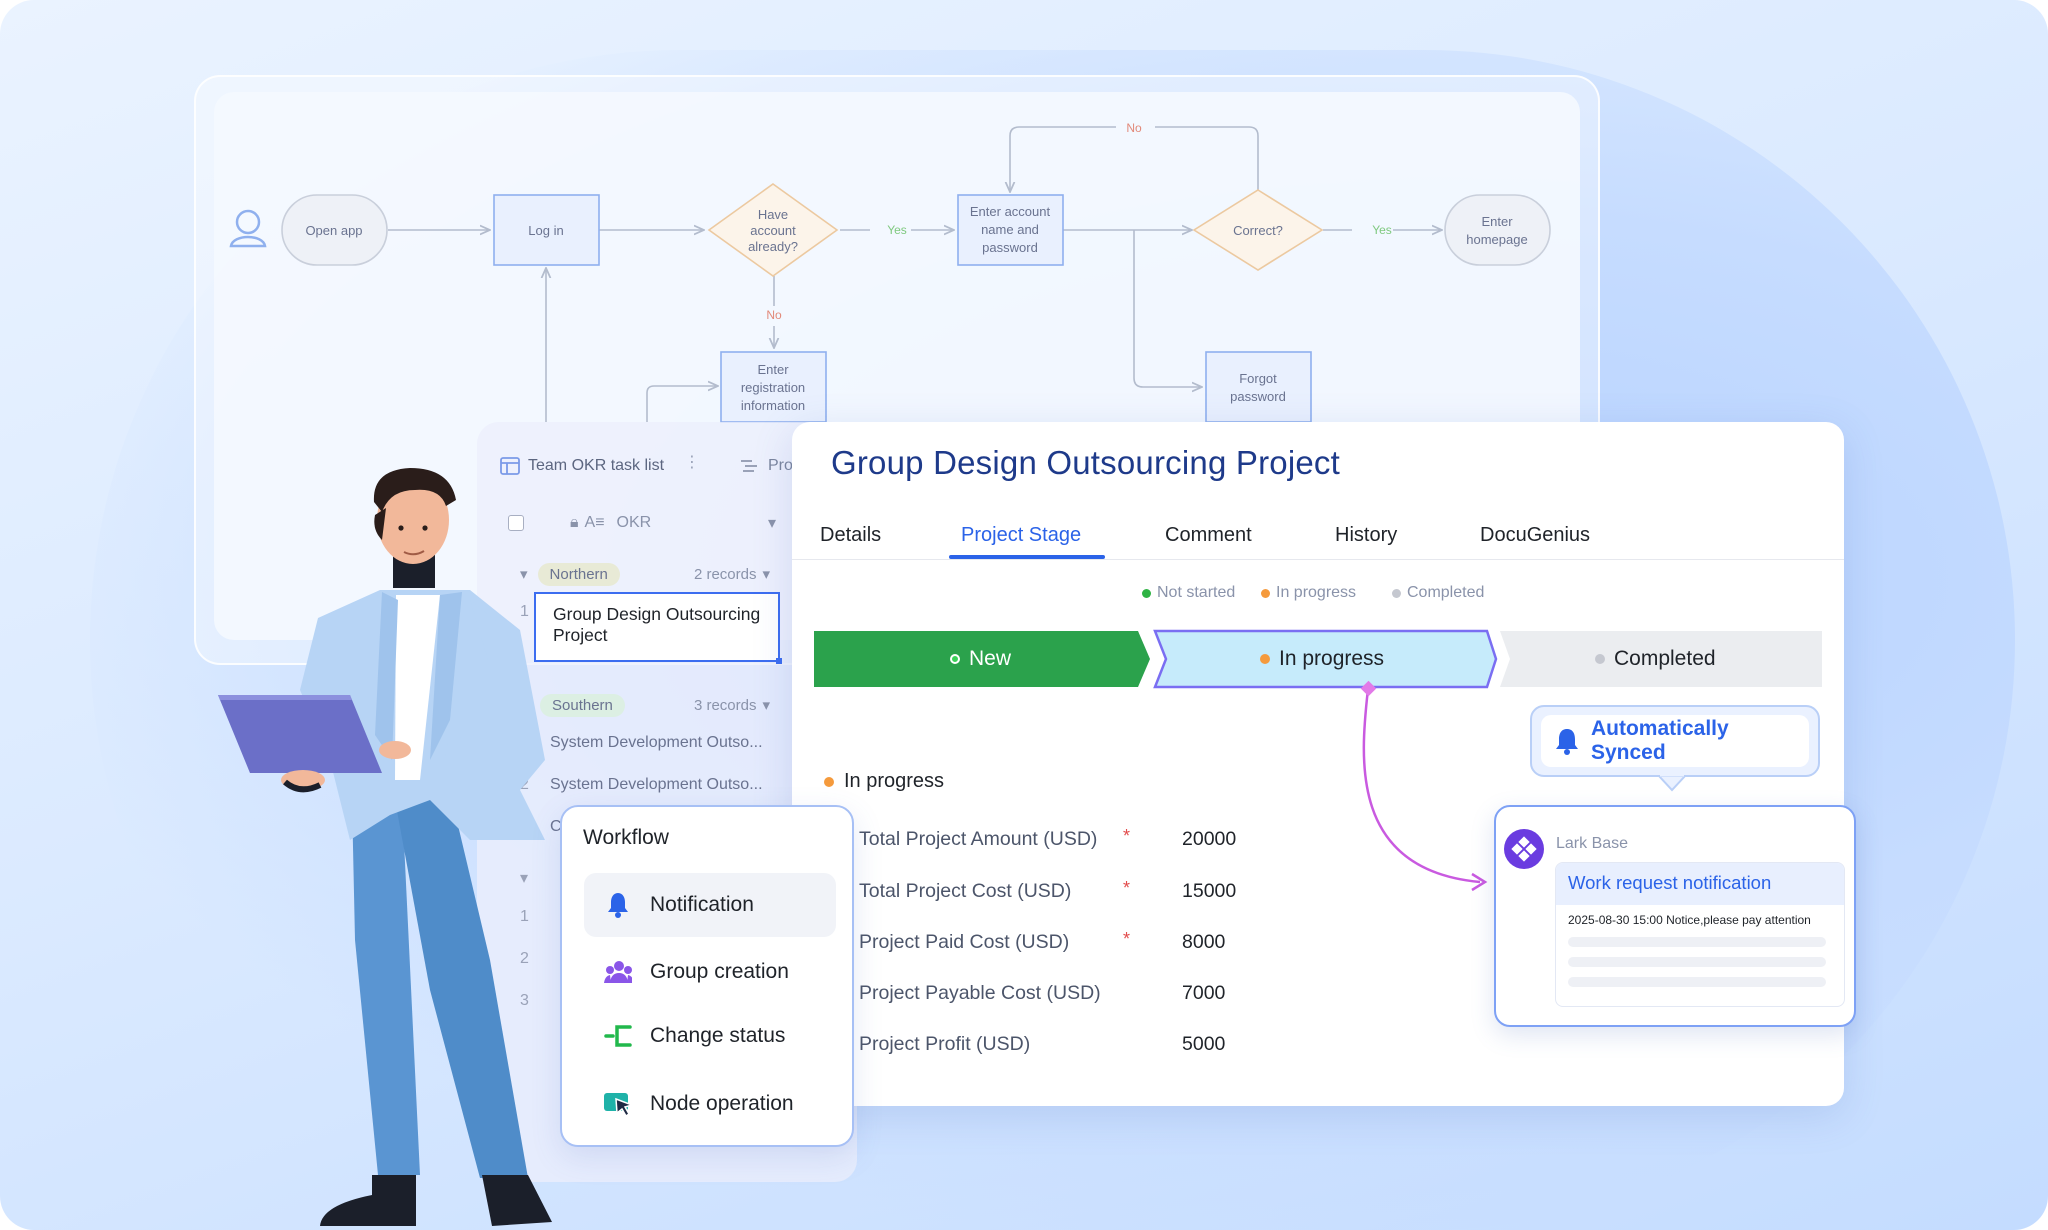 Image resolution: width=2048 pixels, height=1230 pixels. What do you see at coordinates (618, 1104) in the screenshot?
I see `cursor-icon` at bounding box center [618, 1104].